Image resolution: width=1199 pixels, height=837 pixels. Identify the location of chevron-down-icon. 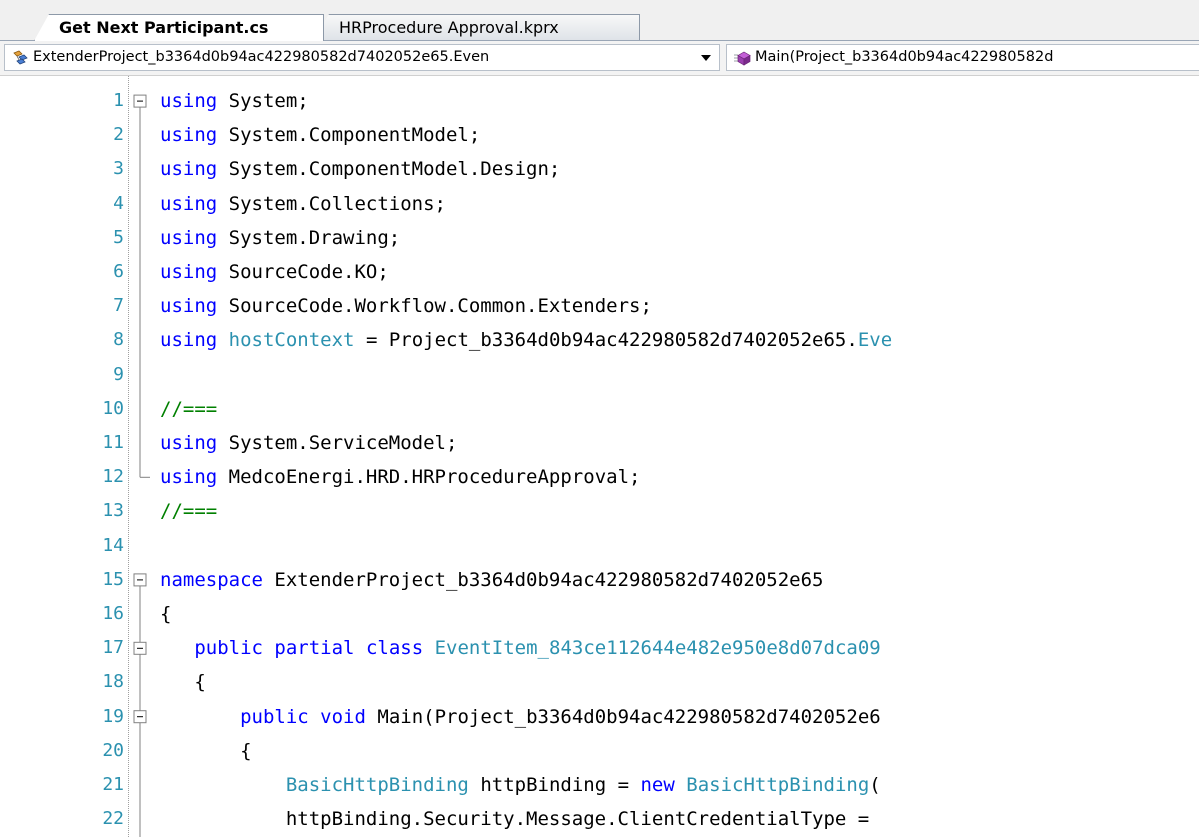
(706, 57).